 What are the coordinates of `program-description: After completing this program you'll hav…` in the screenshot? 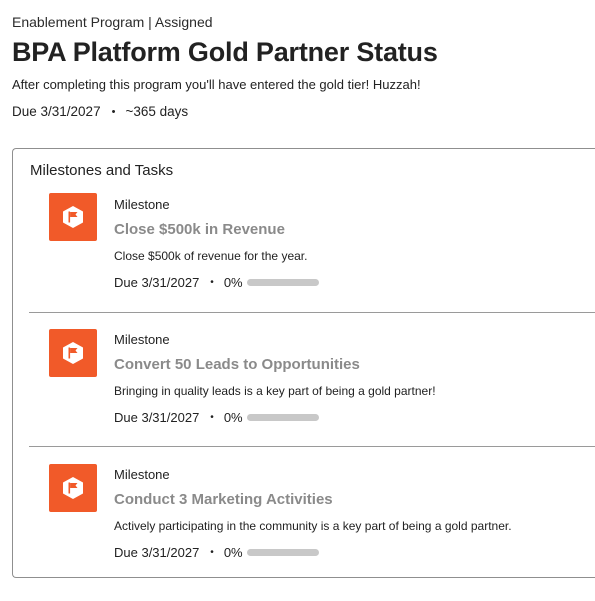 It's located at (216, 84).